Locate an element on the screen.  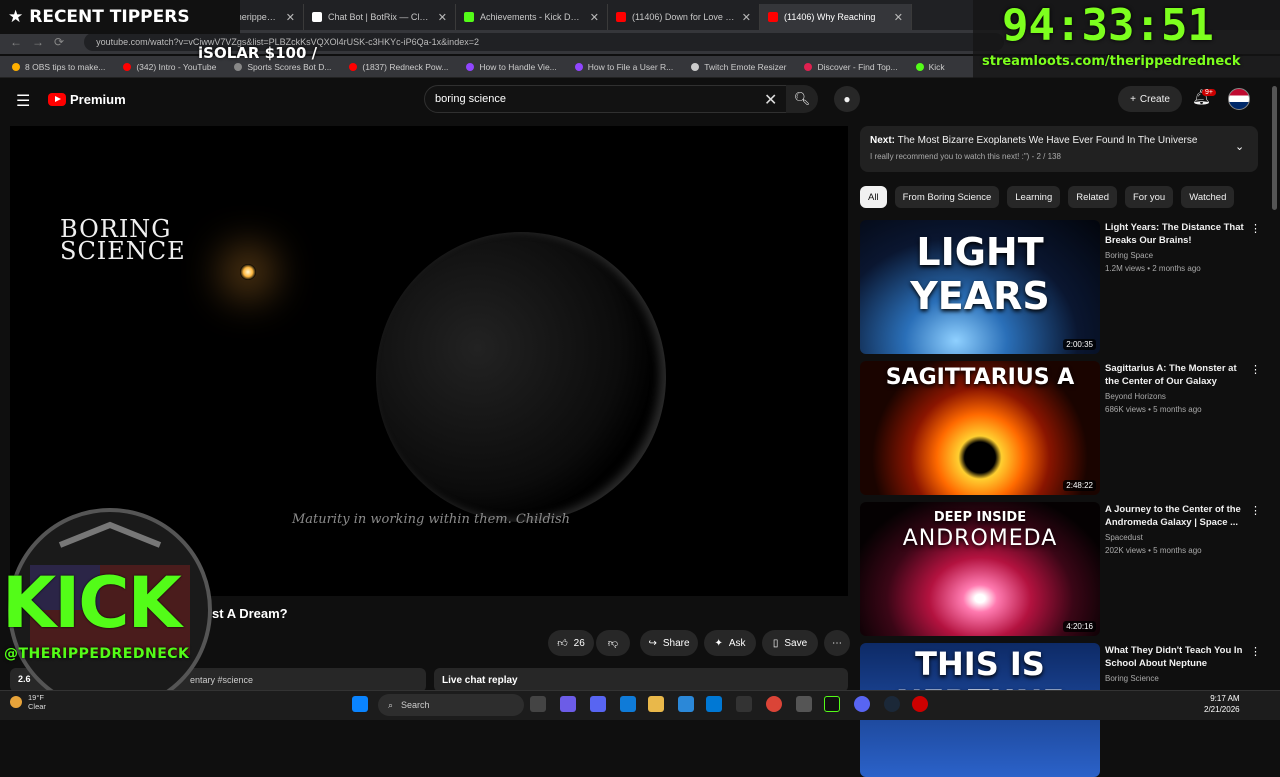
save-button: ▯ Save is located at coordinates (790, 643).